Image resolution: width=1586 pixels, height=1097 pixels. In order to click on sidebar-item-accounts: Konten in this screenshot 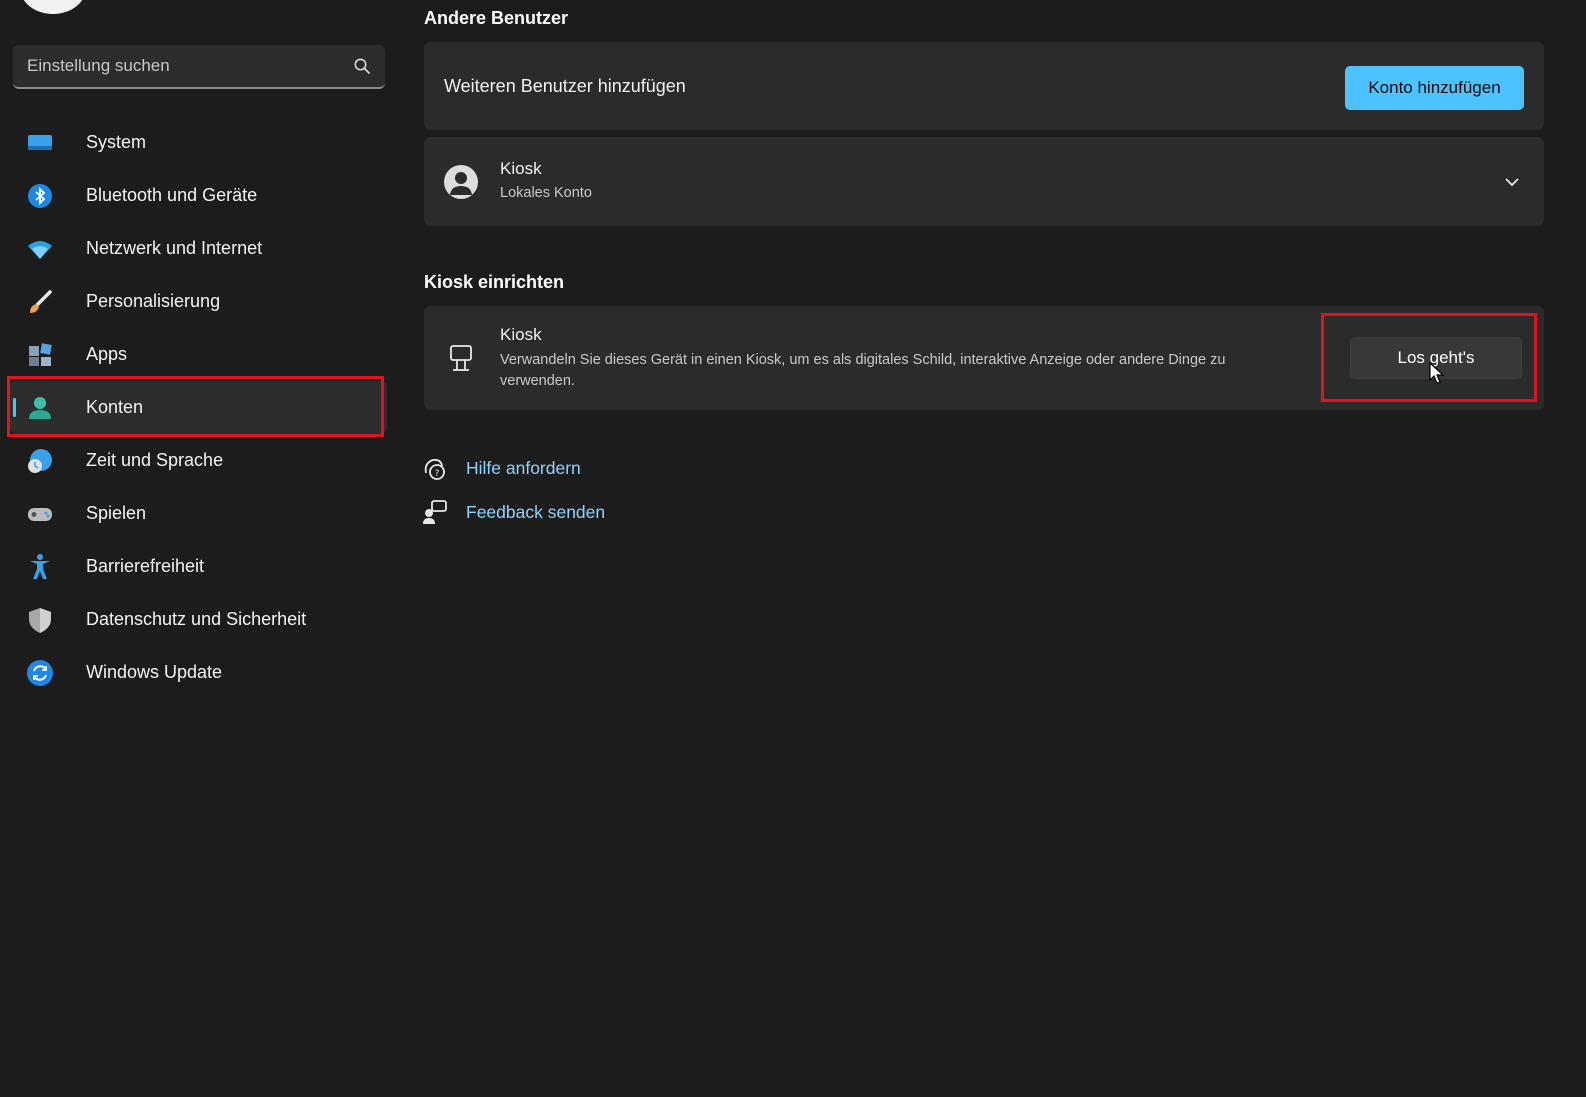, I will do `click(198, 407)`.